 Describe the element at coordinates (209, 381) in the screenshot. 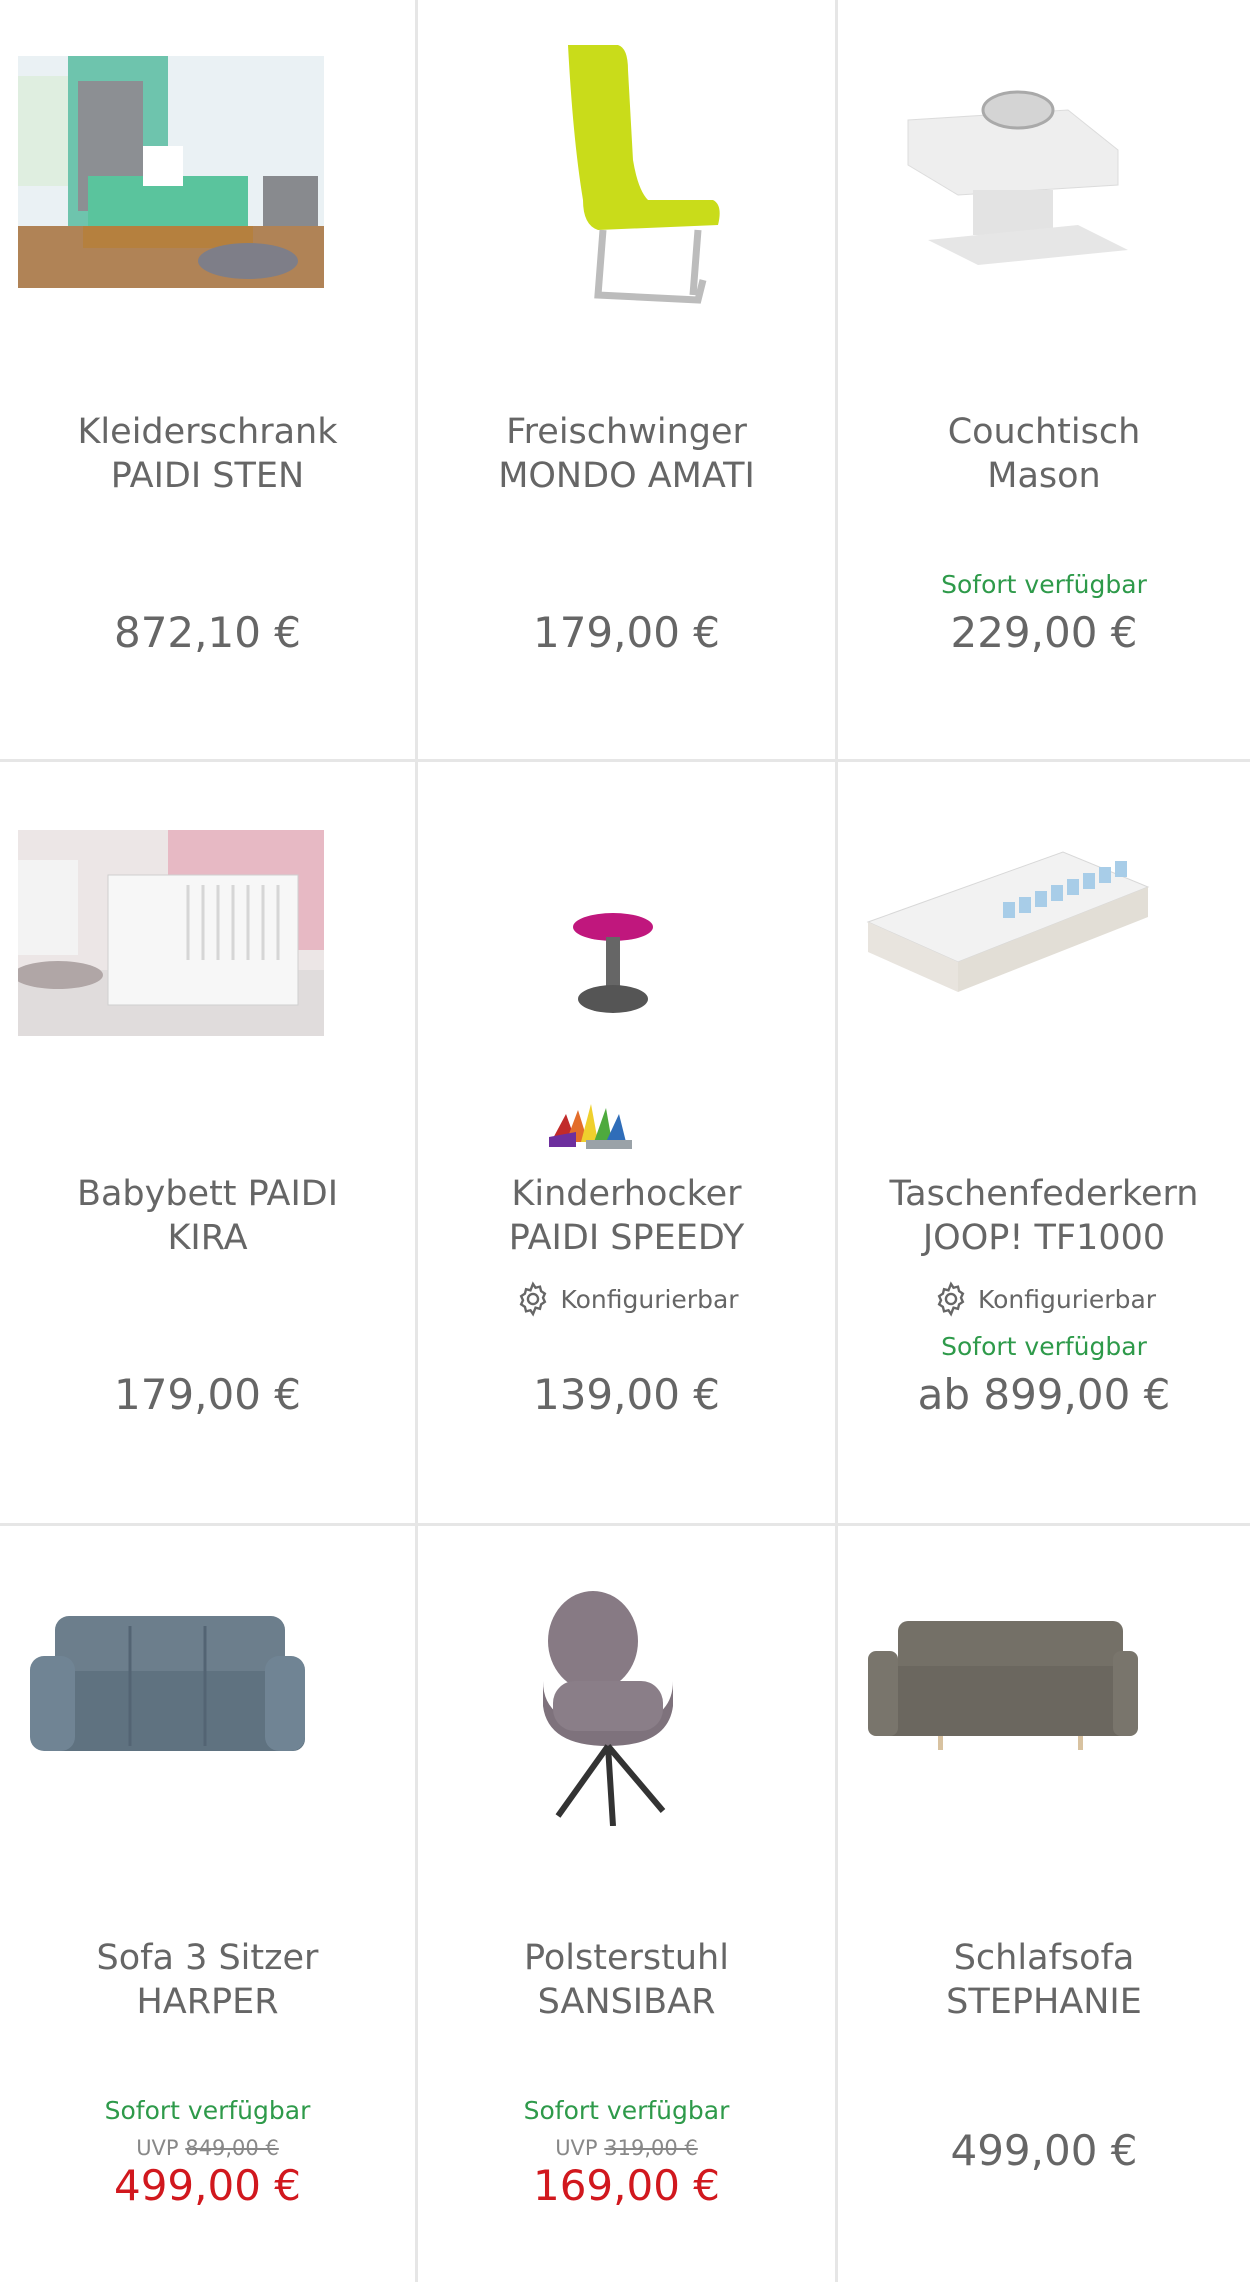

I see `product-card-kleiderschrank: Kleiderschrank PAIDI STEN 872,10 €` at that location.